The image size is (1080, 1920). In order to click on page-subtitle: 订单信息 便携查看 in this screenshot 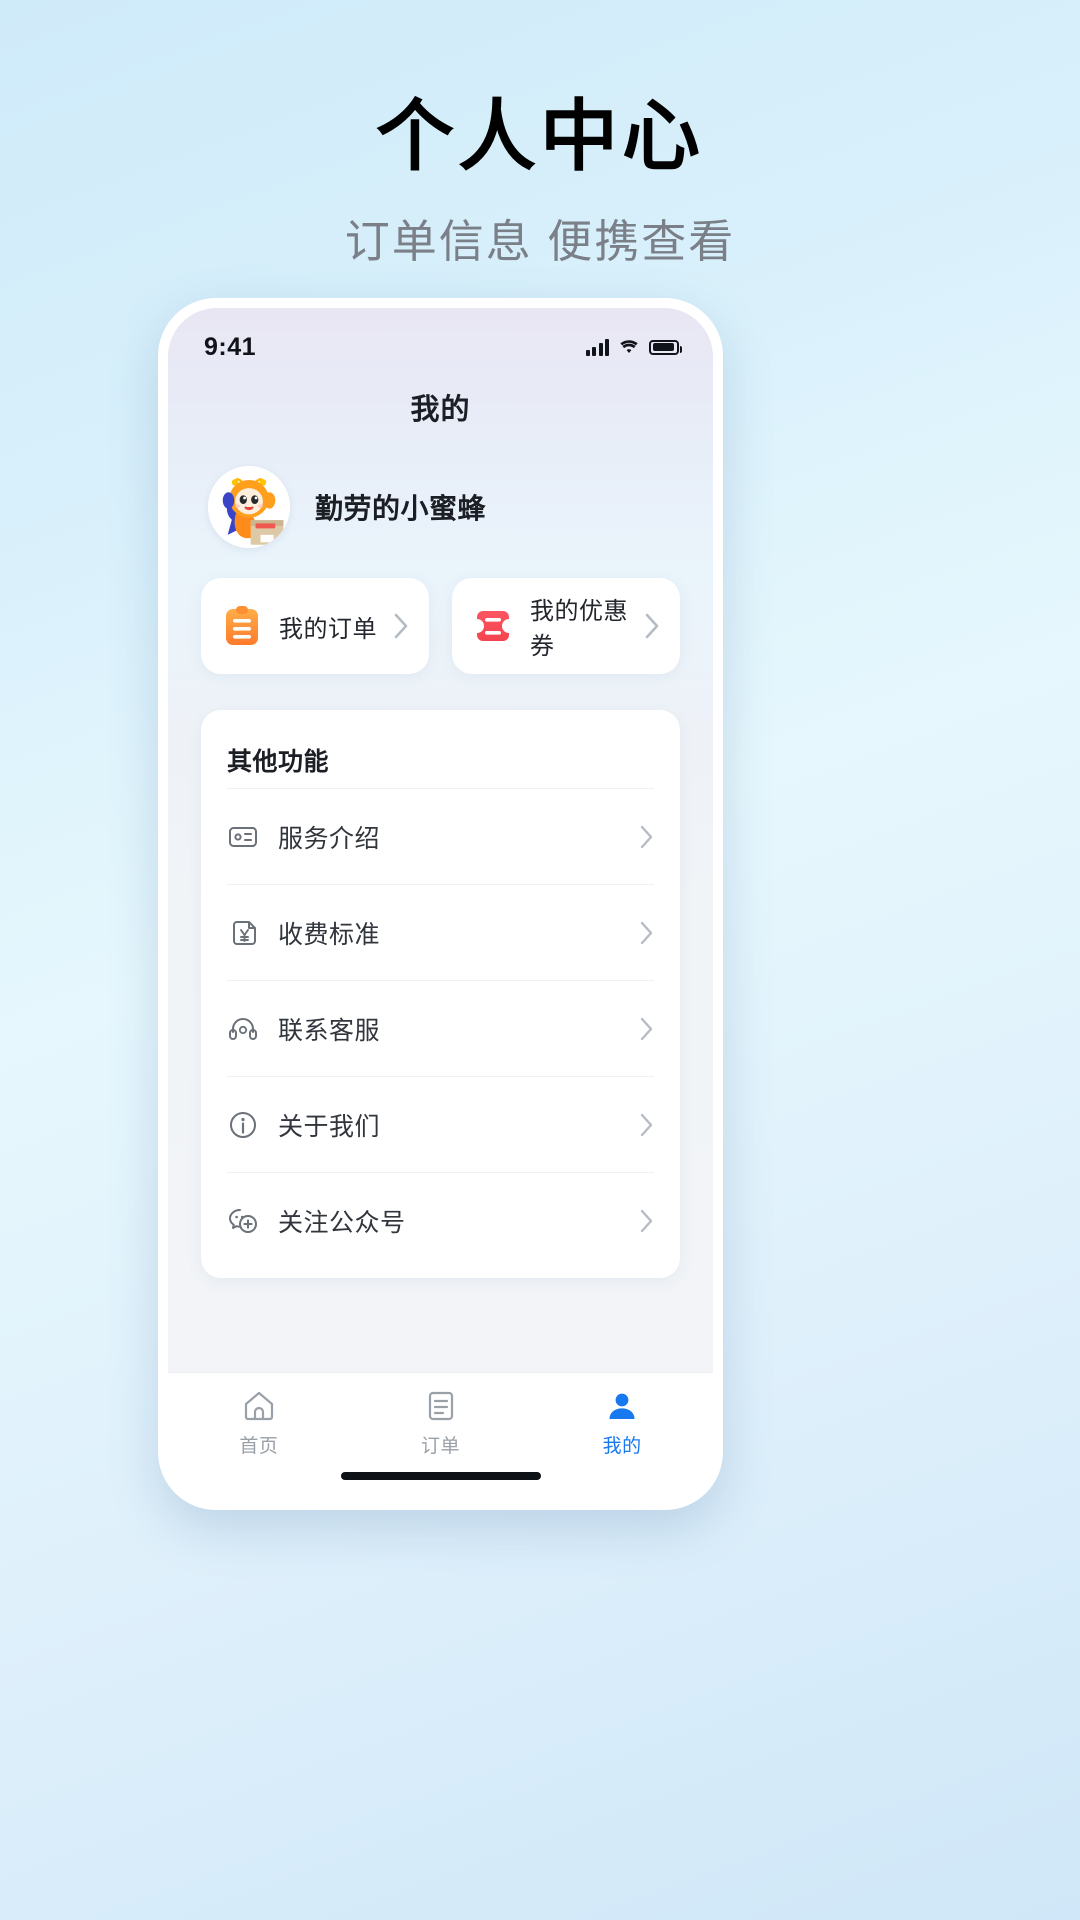, I will do `click(540, 241)`.